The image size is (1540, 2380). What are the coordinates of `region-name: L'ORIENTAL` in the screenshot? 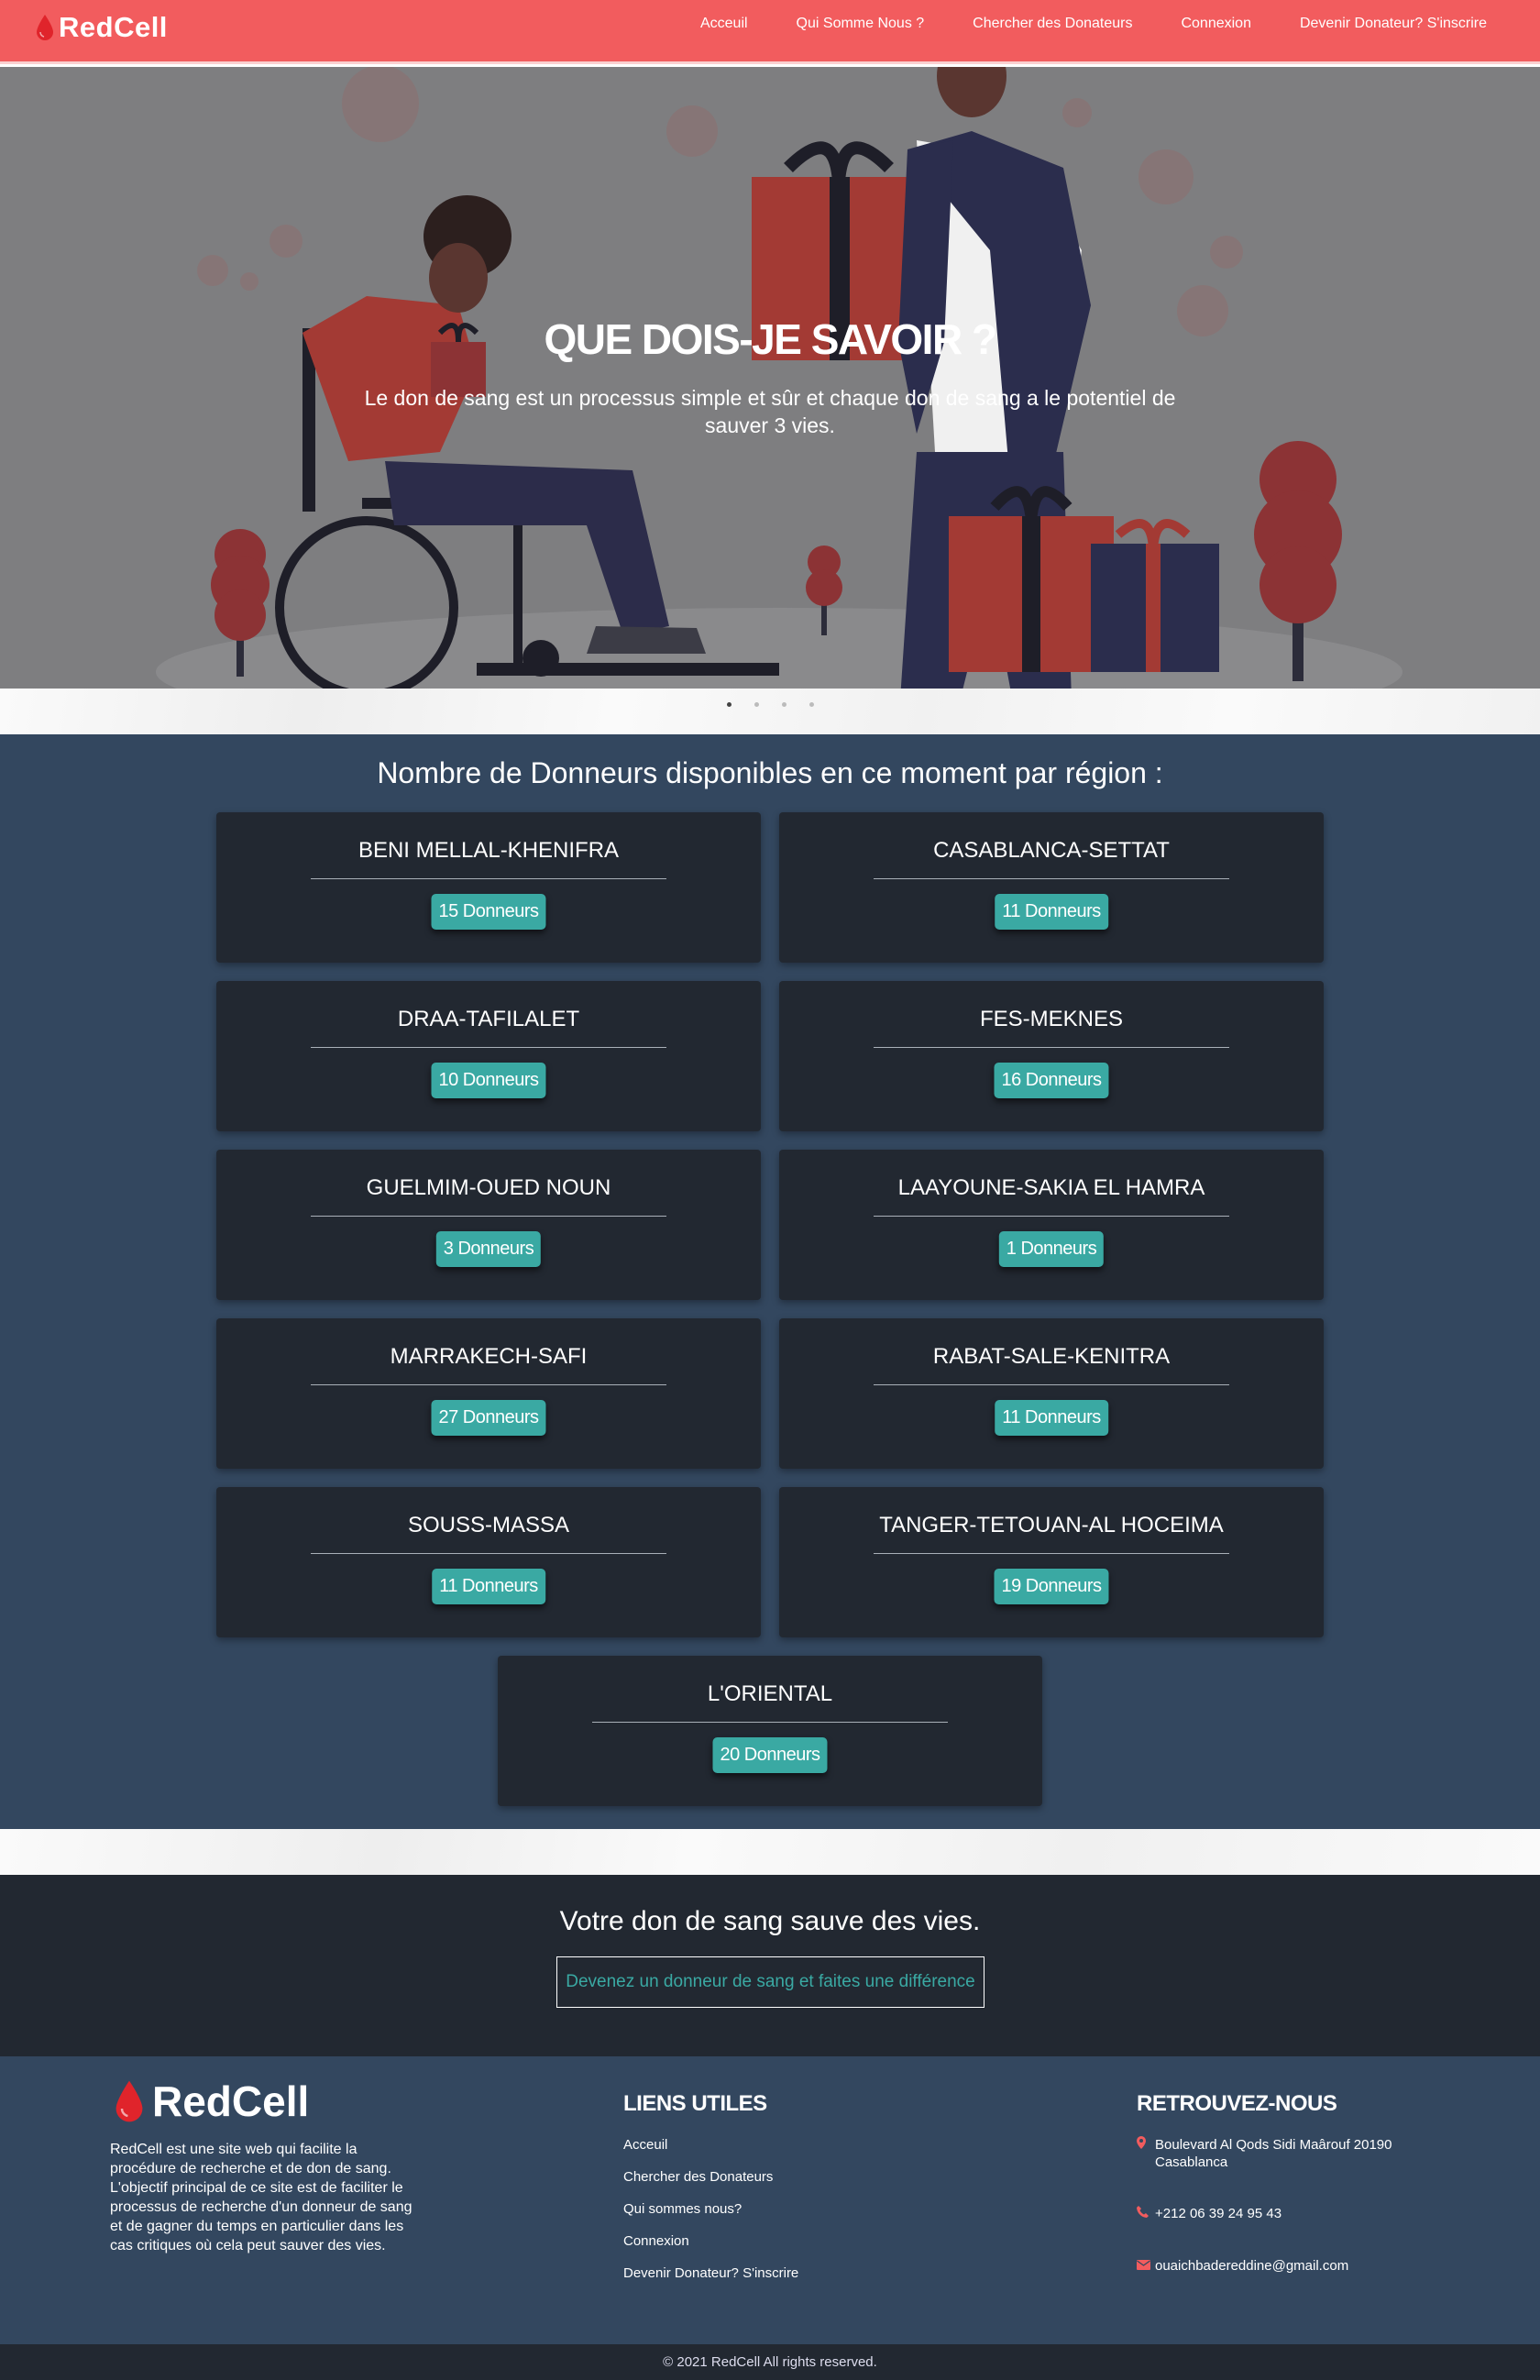 It's located at (770, 1693).